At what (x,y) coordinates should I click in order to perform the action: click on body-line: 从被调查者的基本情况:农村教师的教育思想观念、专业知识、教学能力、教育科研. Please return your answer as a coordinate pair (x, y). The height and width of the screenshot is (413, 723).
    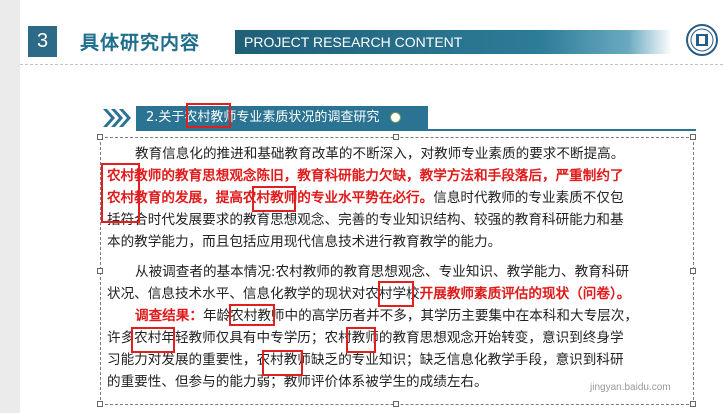
    Looking at the image, I should click on (382, 272).